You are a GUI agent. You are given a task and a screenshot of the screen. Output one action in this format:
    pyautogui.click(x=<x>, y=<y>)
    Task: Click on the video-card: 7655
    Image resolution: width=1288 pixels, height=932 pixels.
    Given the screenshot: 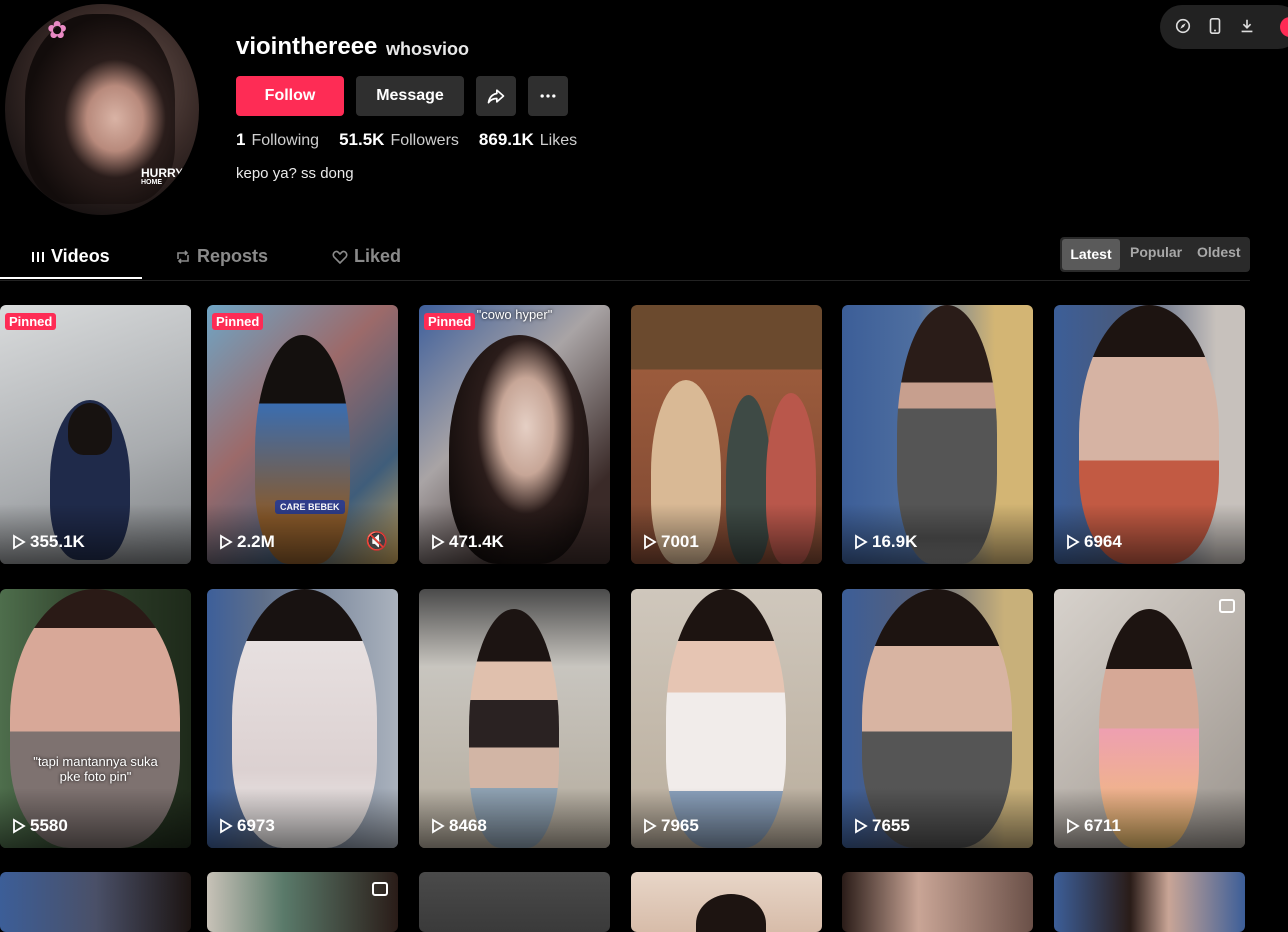 What is the action you would take?
    pyautogui.click(x=937, y=718)
    